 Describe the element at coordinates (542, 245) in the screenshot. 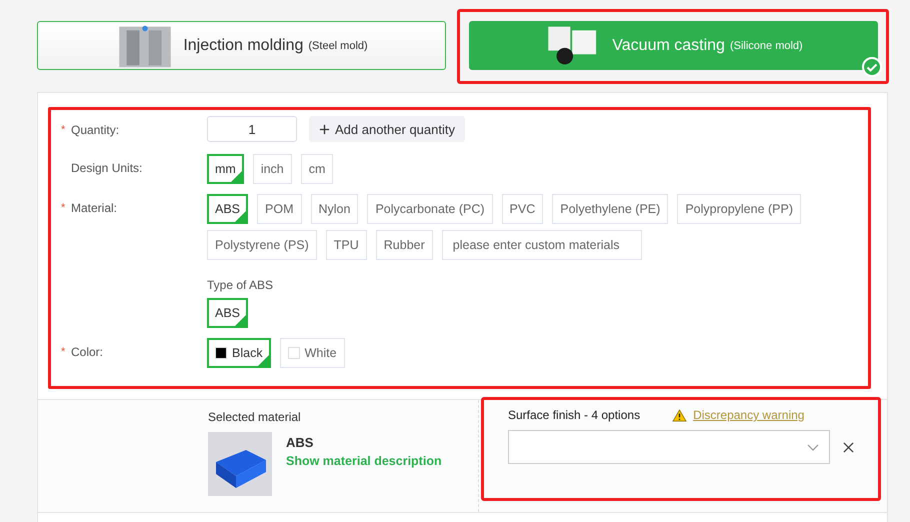

I see `custom-material-field: please enter custom materials` at that location.